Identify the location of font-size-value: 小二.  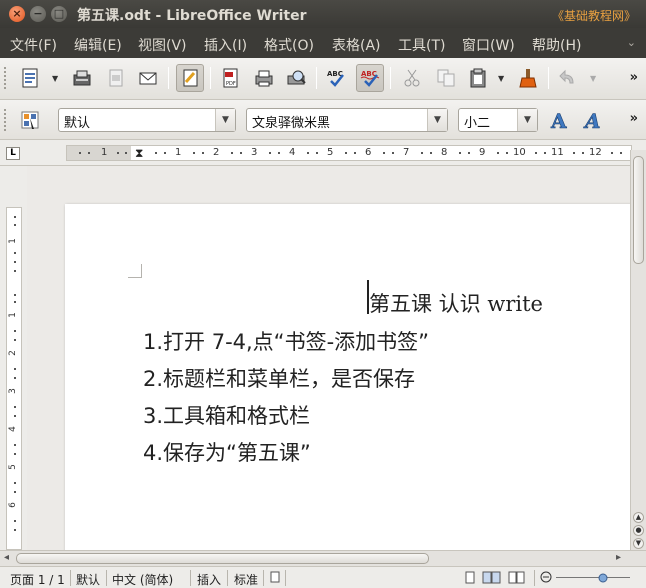
(477, 123).